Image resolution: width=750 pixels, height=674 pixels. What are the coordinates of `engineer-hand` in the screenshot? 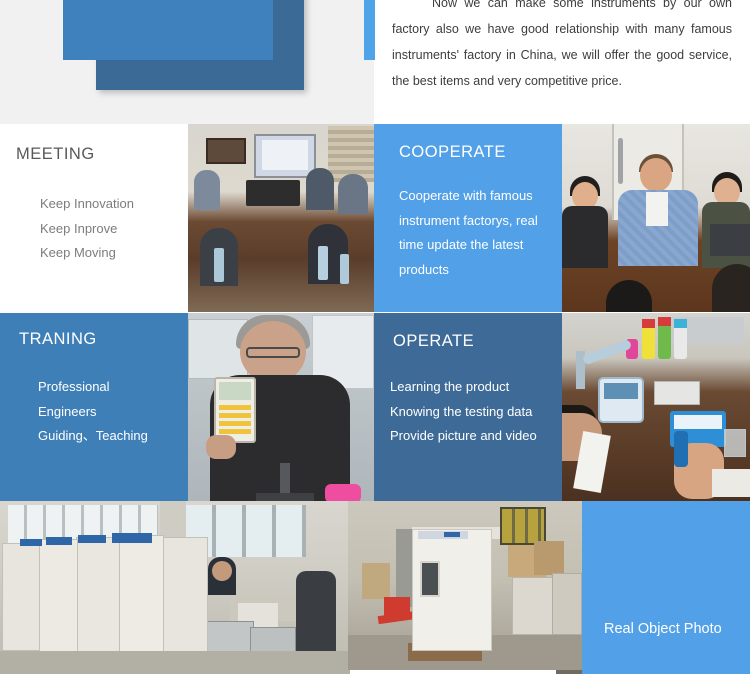 It's located at (221, 447).